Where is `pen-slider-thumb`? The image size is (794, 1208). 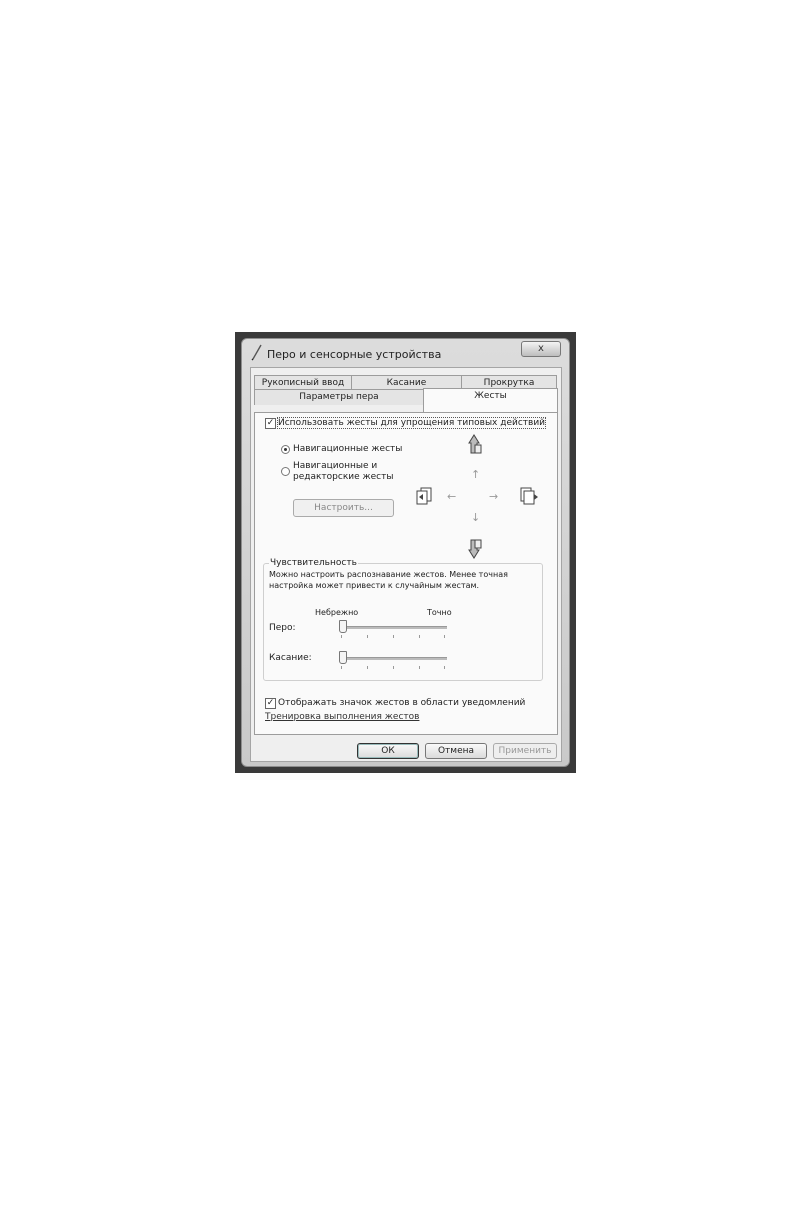
pen-slider-thumb is located at coordinates (343, 626).